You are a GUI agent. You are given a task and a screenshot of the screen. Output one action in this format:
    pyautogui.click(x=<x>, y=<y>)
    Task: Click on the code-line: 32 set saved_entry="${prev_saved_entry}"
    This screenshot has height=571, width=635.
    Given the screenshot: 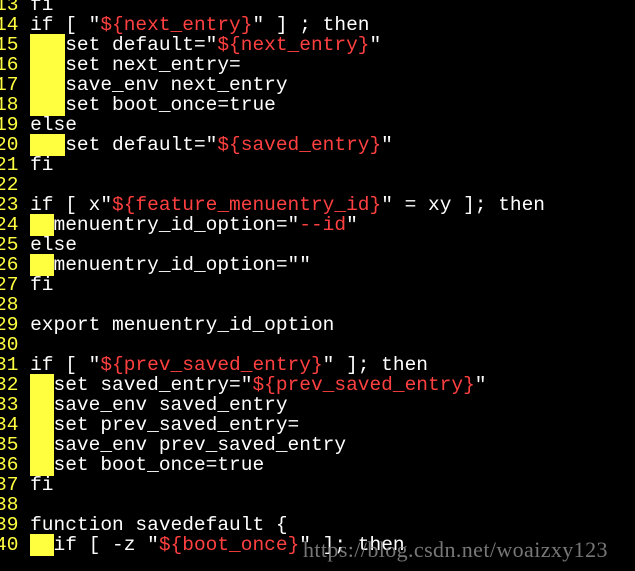 What is the action you would take?
    pyautogui.click(x=272, y=385)
    